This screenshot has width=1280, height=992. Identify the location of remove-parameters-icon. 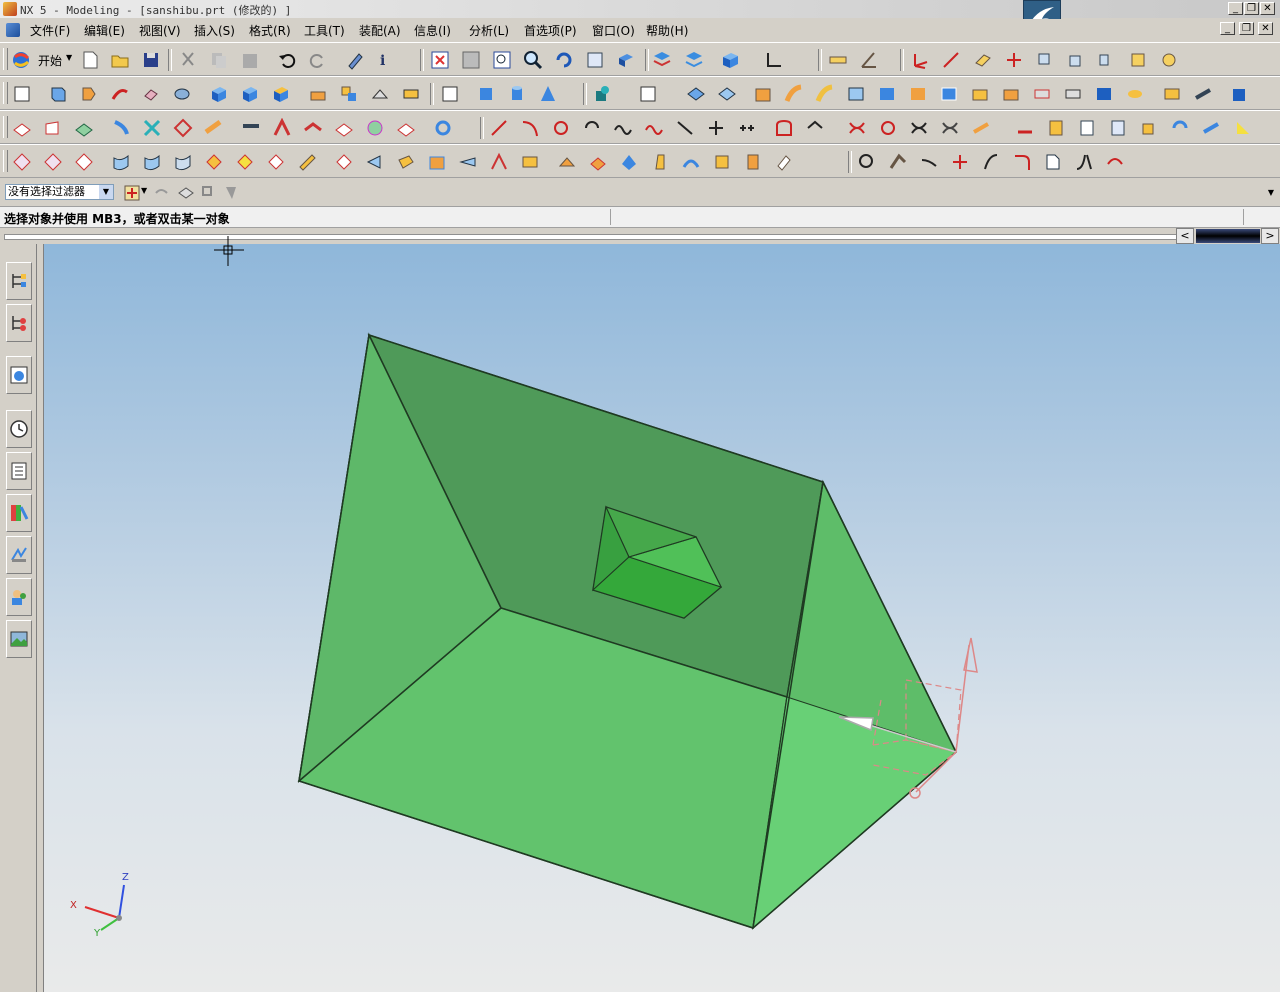
(245, 162).